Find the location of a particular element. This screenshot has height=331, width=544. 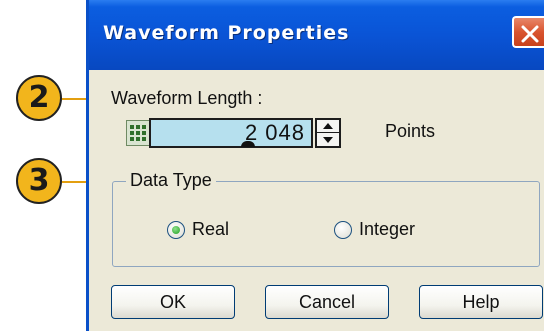

close-icon is located at coordinates (530, 34).